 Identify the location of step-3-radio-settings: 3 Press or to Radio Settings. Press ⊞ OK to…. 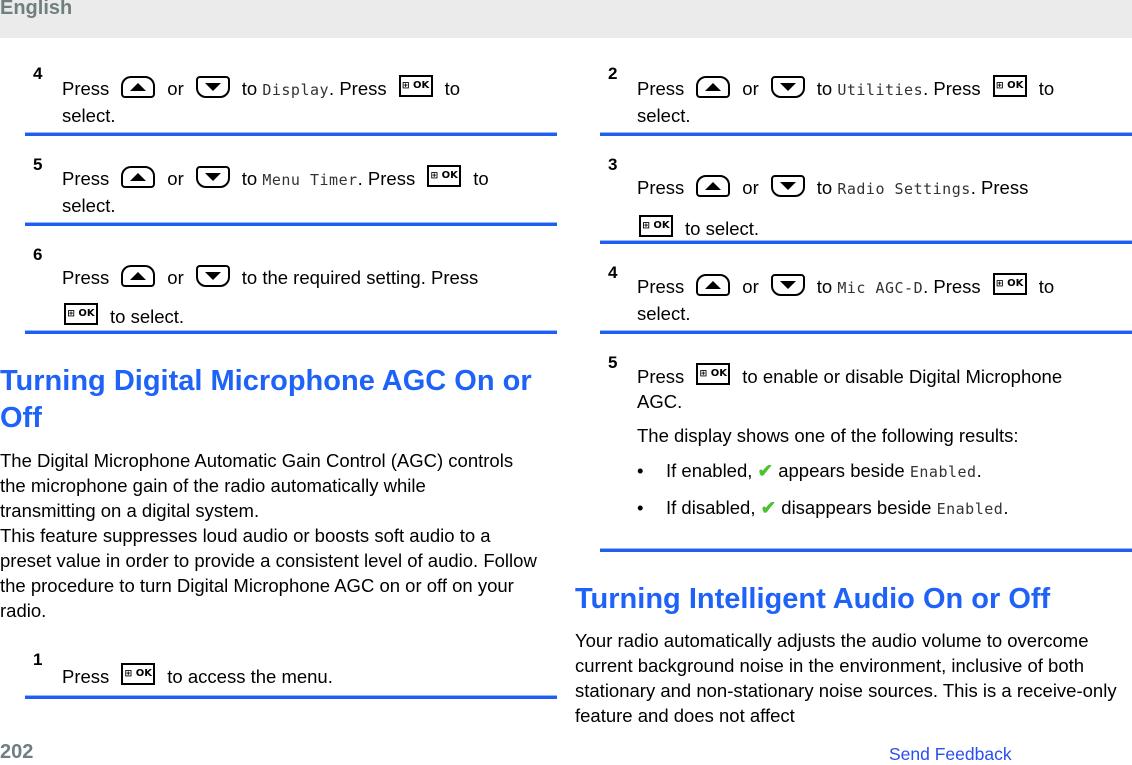
(866, 189).